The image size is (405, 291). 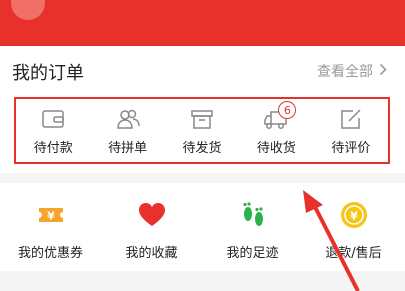 I want to click on footprint-icon, so click(x=252, y=214).